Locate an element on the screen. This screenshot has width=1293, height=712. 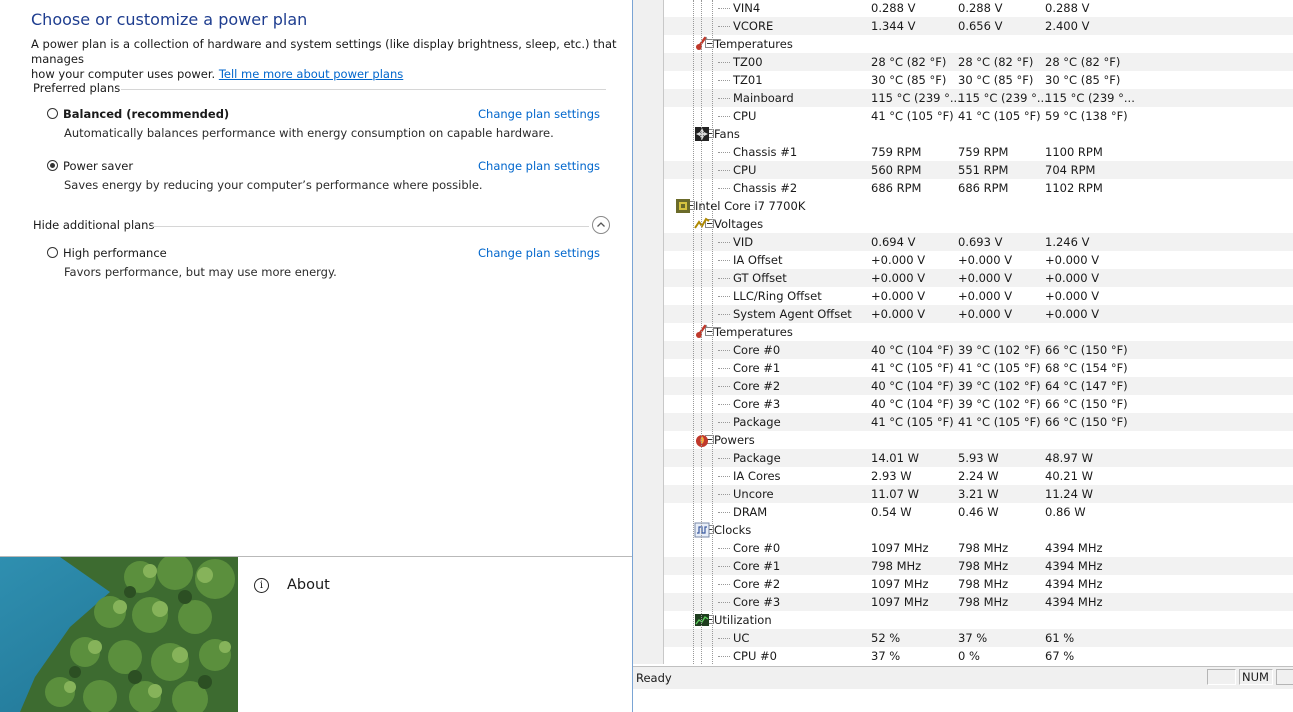
section-divider is located at coordinates (363, 89).